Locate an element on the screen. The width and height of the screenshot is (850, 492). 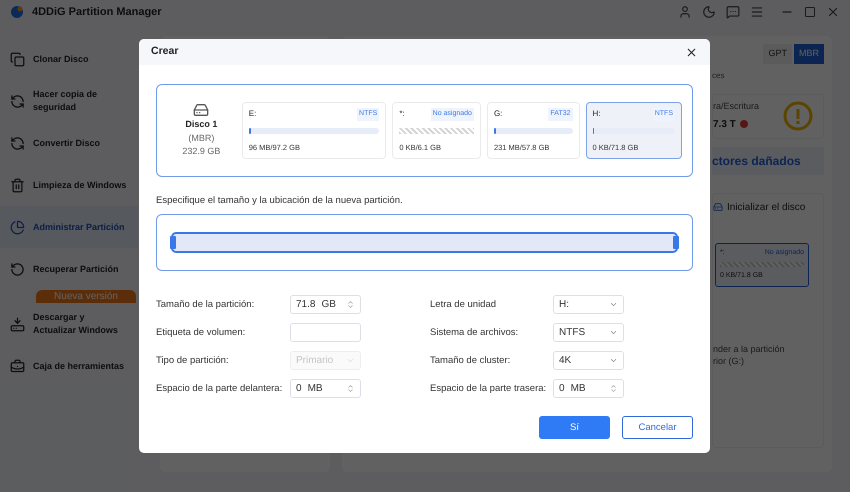
close-icon is located at coordinates (691, 52).